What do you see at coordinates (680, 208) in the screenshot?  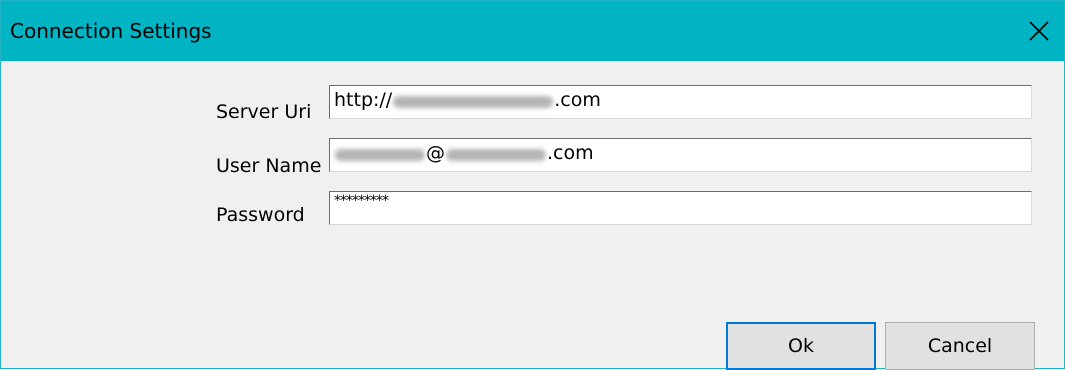 I see `password-field: *********` at bounding box center [680, 208].